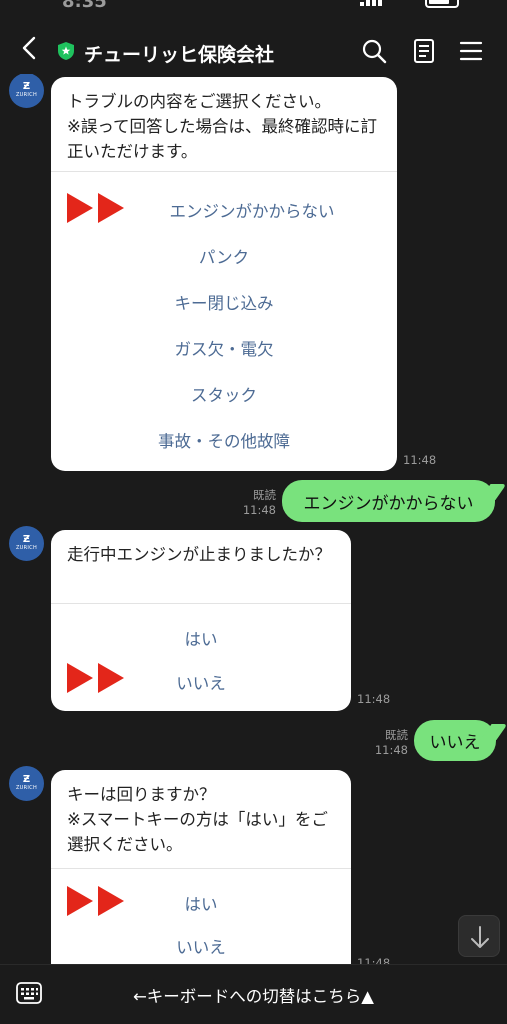  Describe the element at coordinates (224, 210) in the screenshot. I see `option-engine-wont-start: エンジンがかからない` at that location.